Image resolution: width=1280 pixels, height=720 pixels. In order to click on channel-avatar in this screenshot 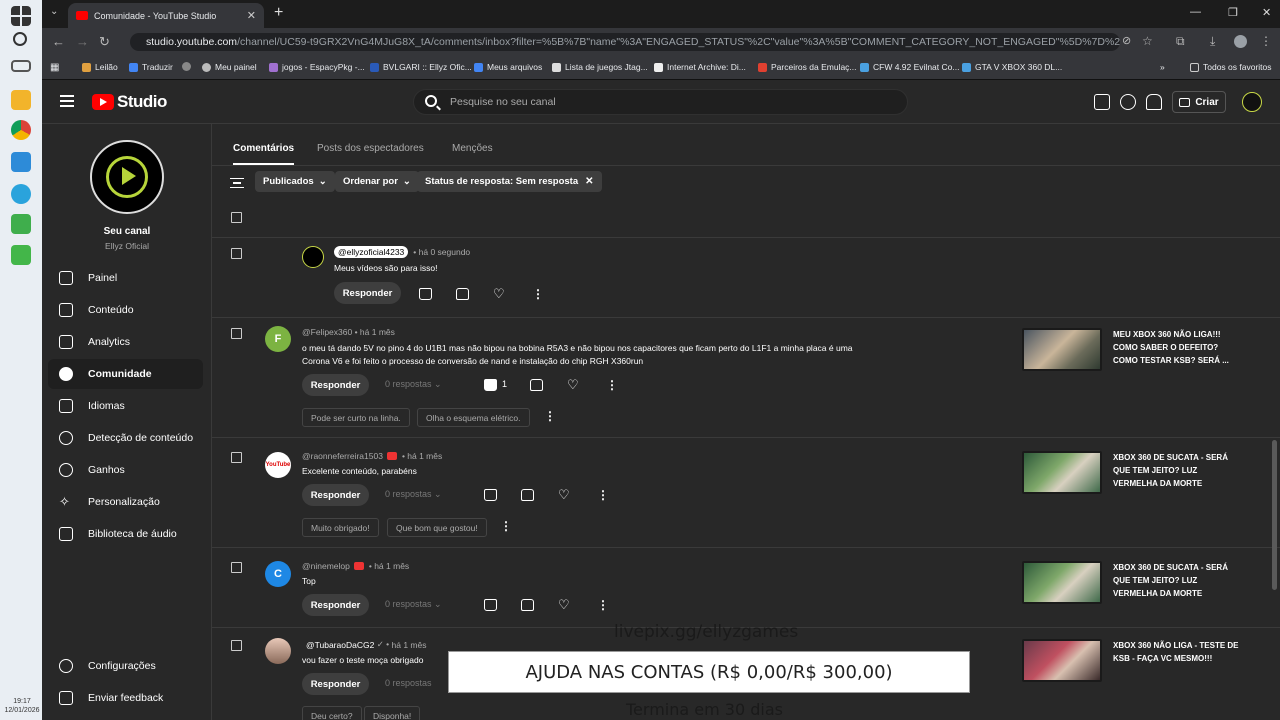, I will do `click(127, 177)`.